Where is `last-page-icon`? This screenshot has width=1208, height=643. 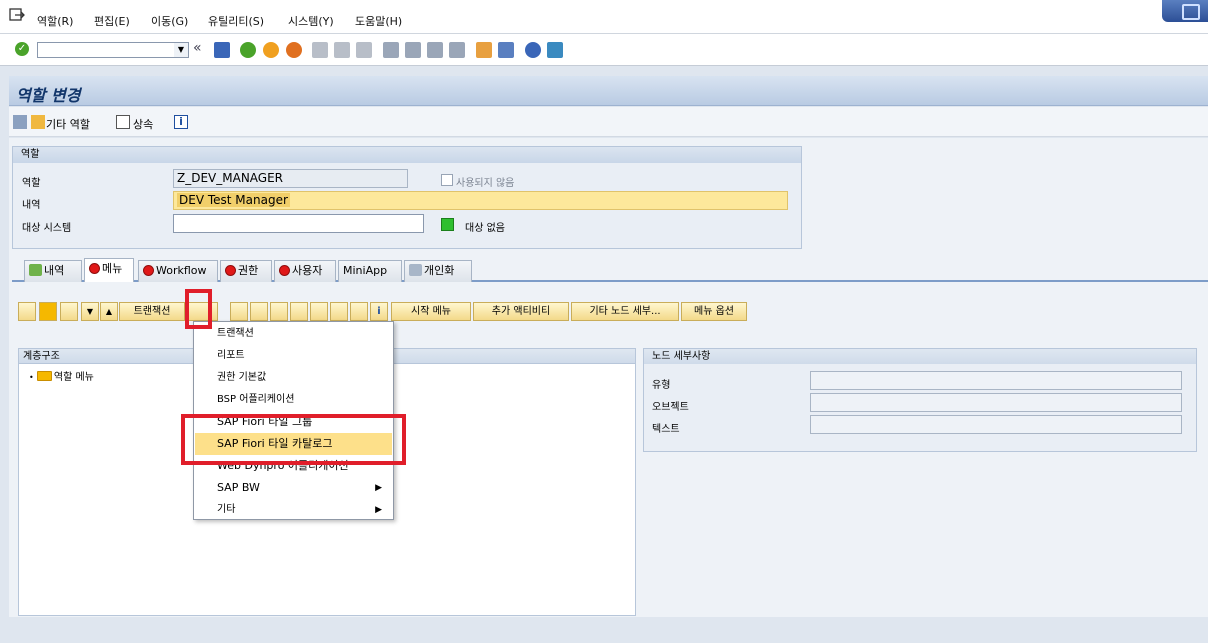
last-page-icon is located at coordinates (457, 50).